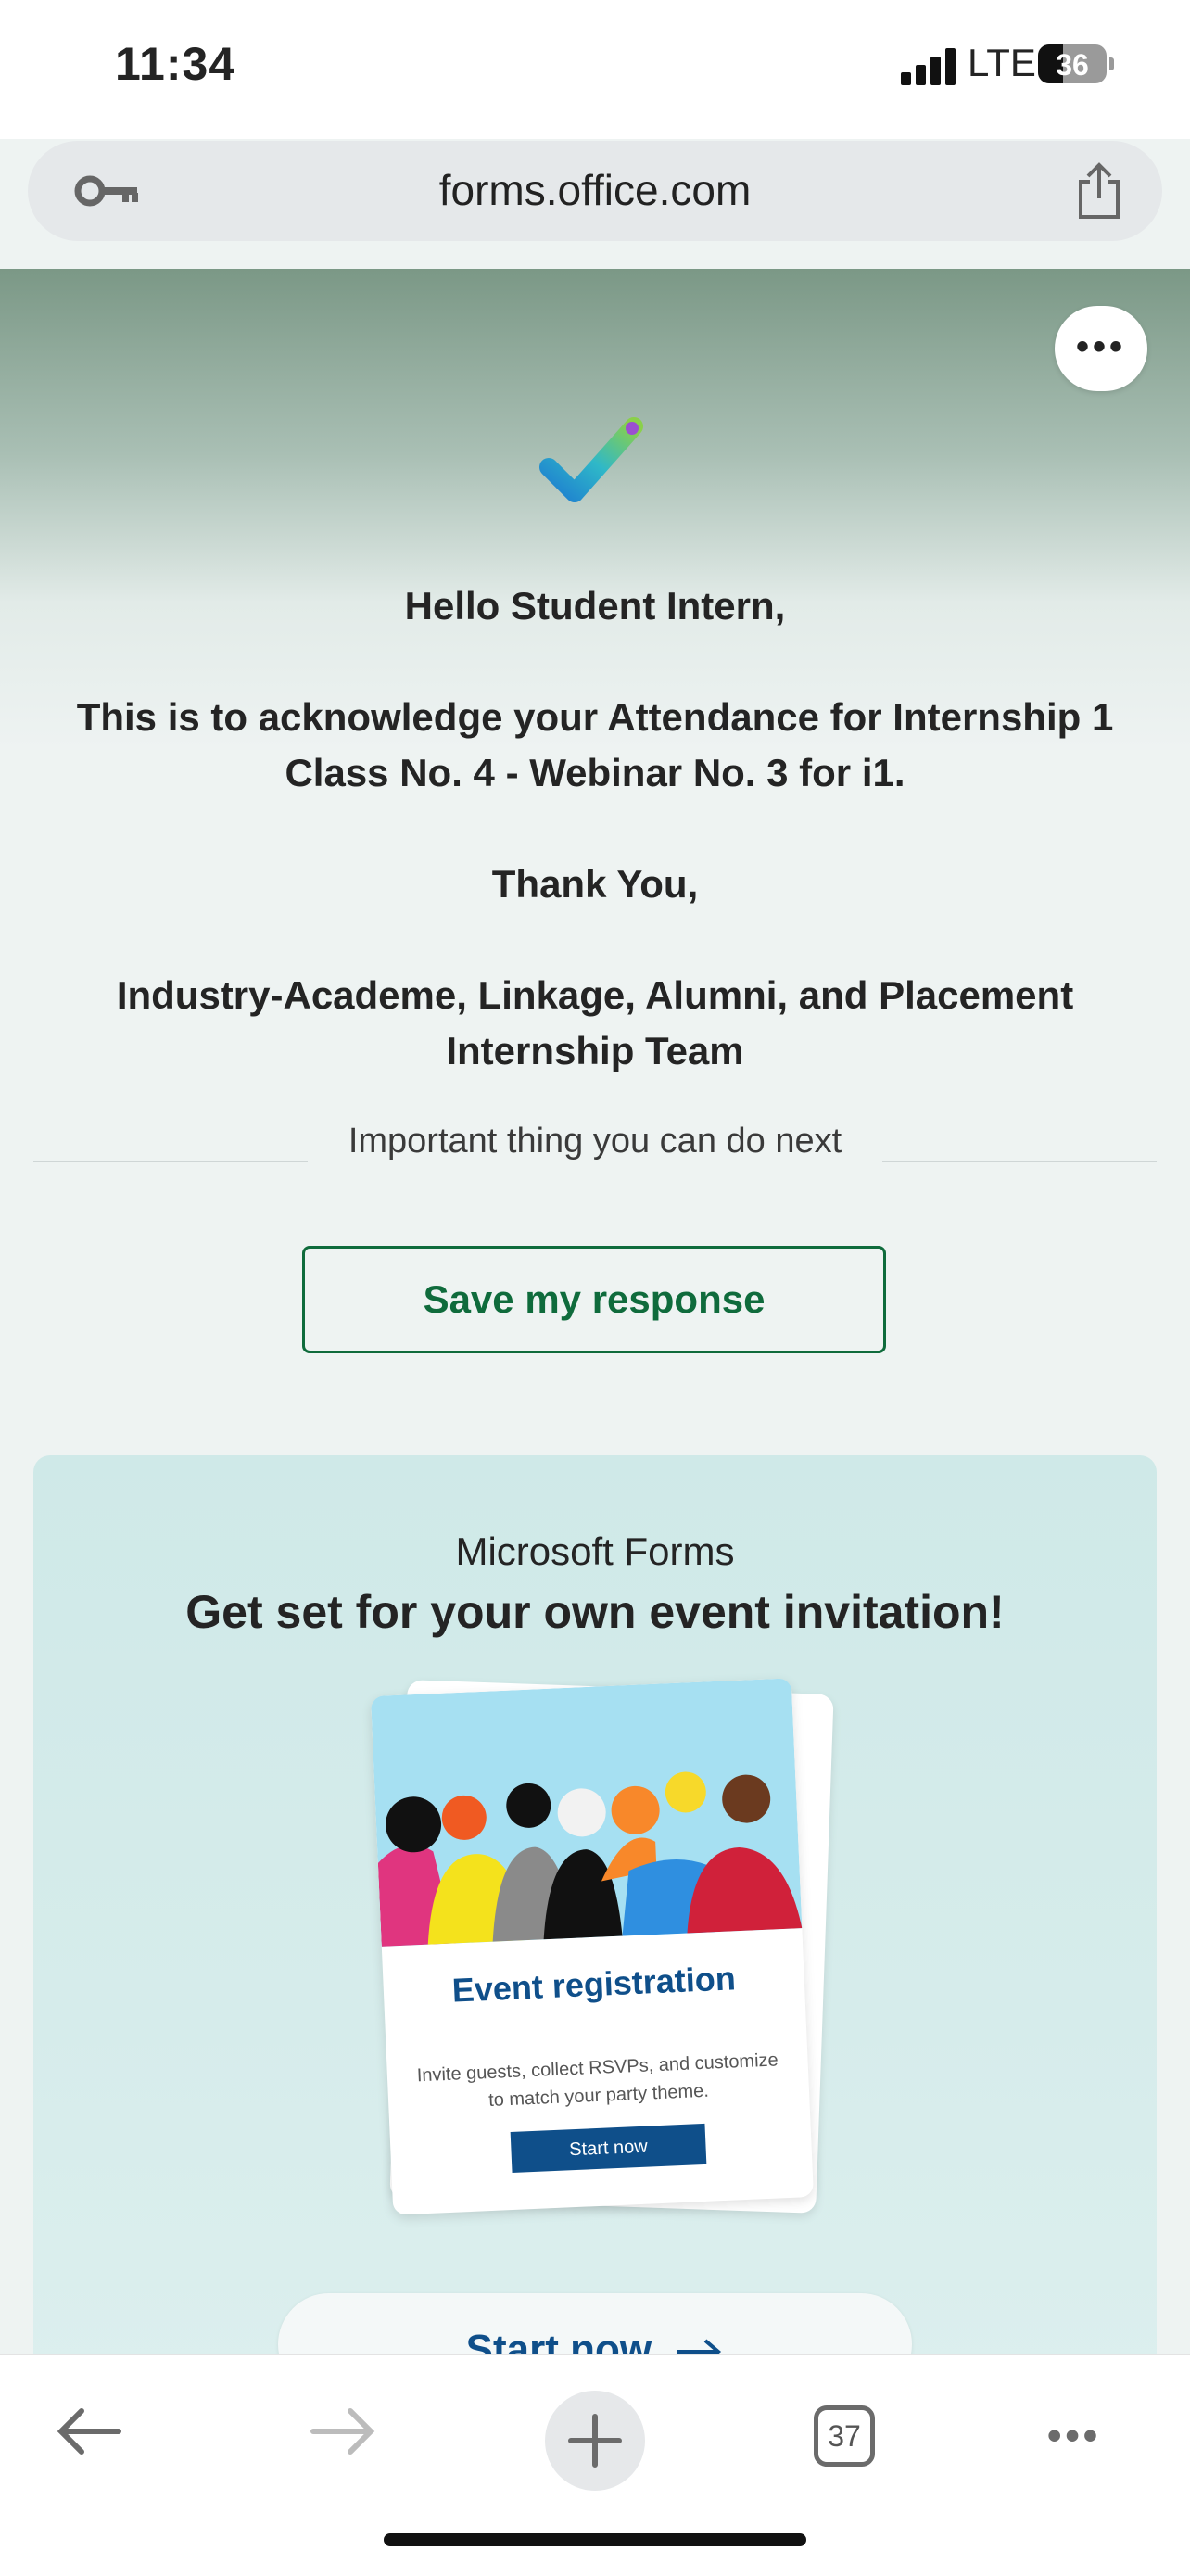 The width and height of the screenshot is (1190, 2576). Describe the element at coordinates (595, 606) in the screenshot. I see `greeting-text: Hello Student Intern,` at that location.